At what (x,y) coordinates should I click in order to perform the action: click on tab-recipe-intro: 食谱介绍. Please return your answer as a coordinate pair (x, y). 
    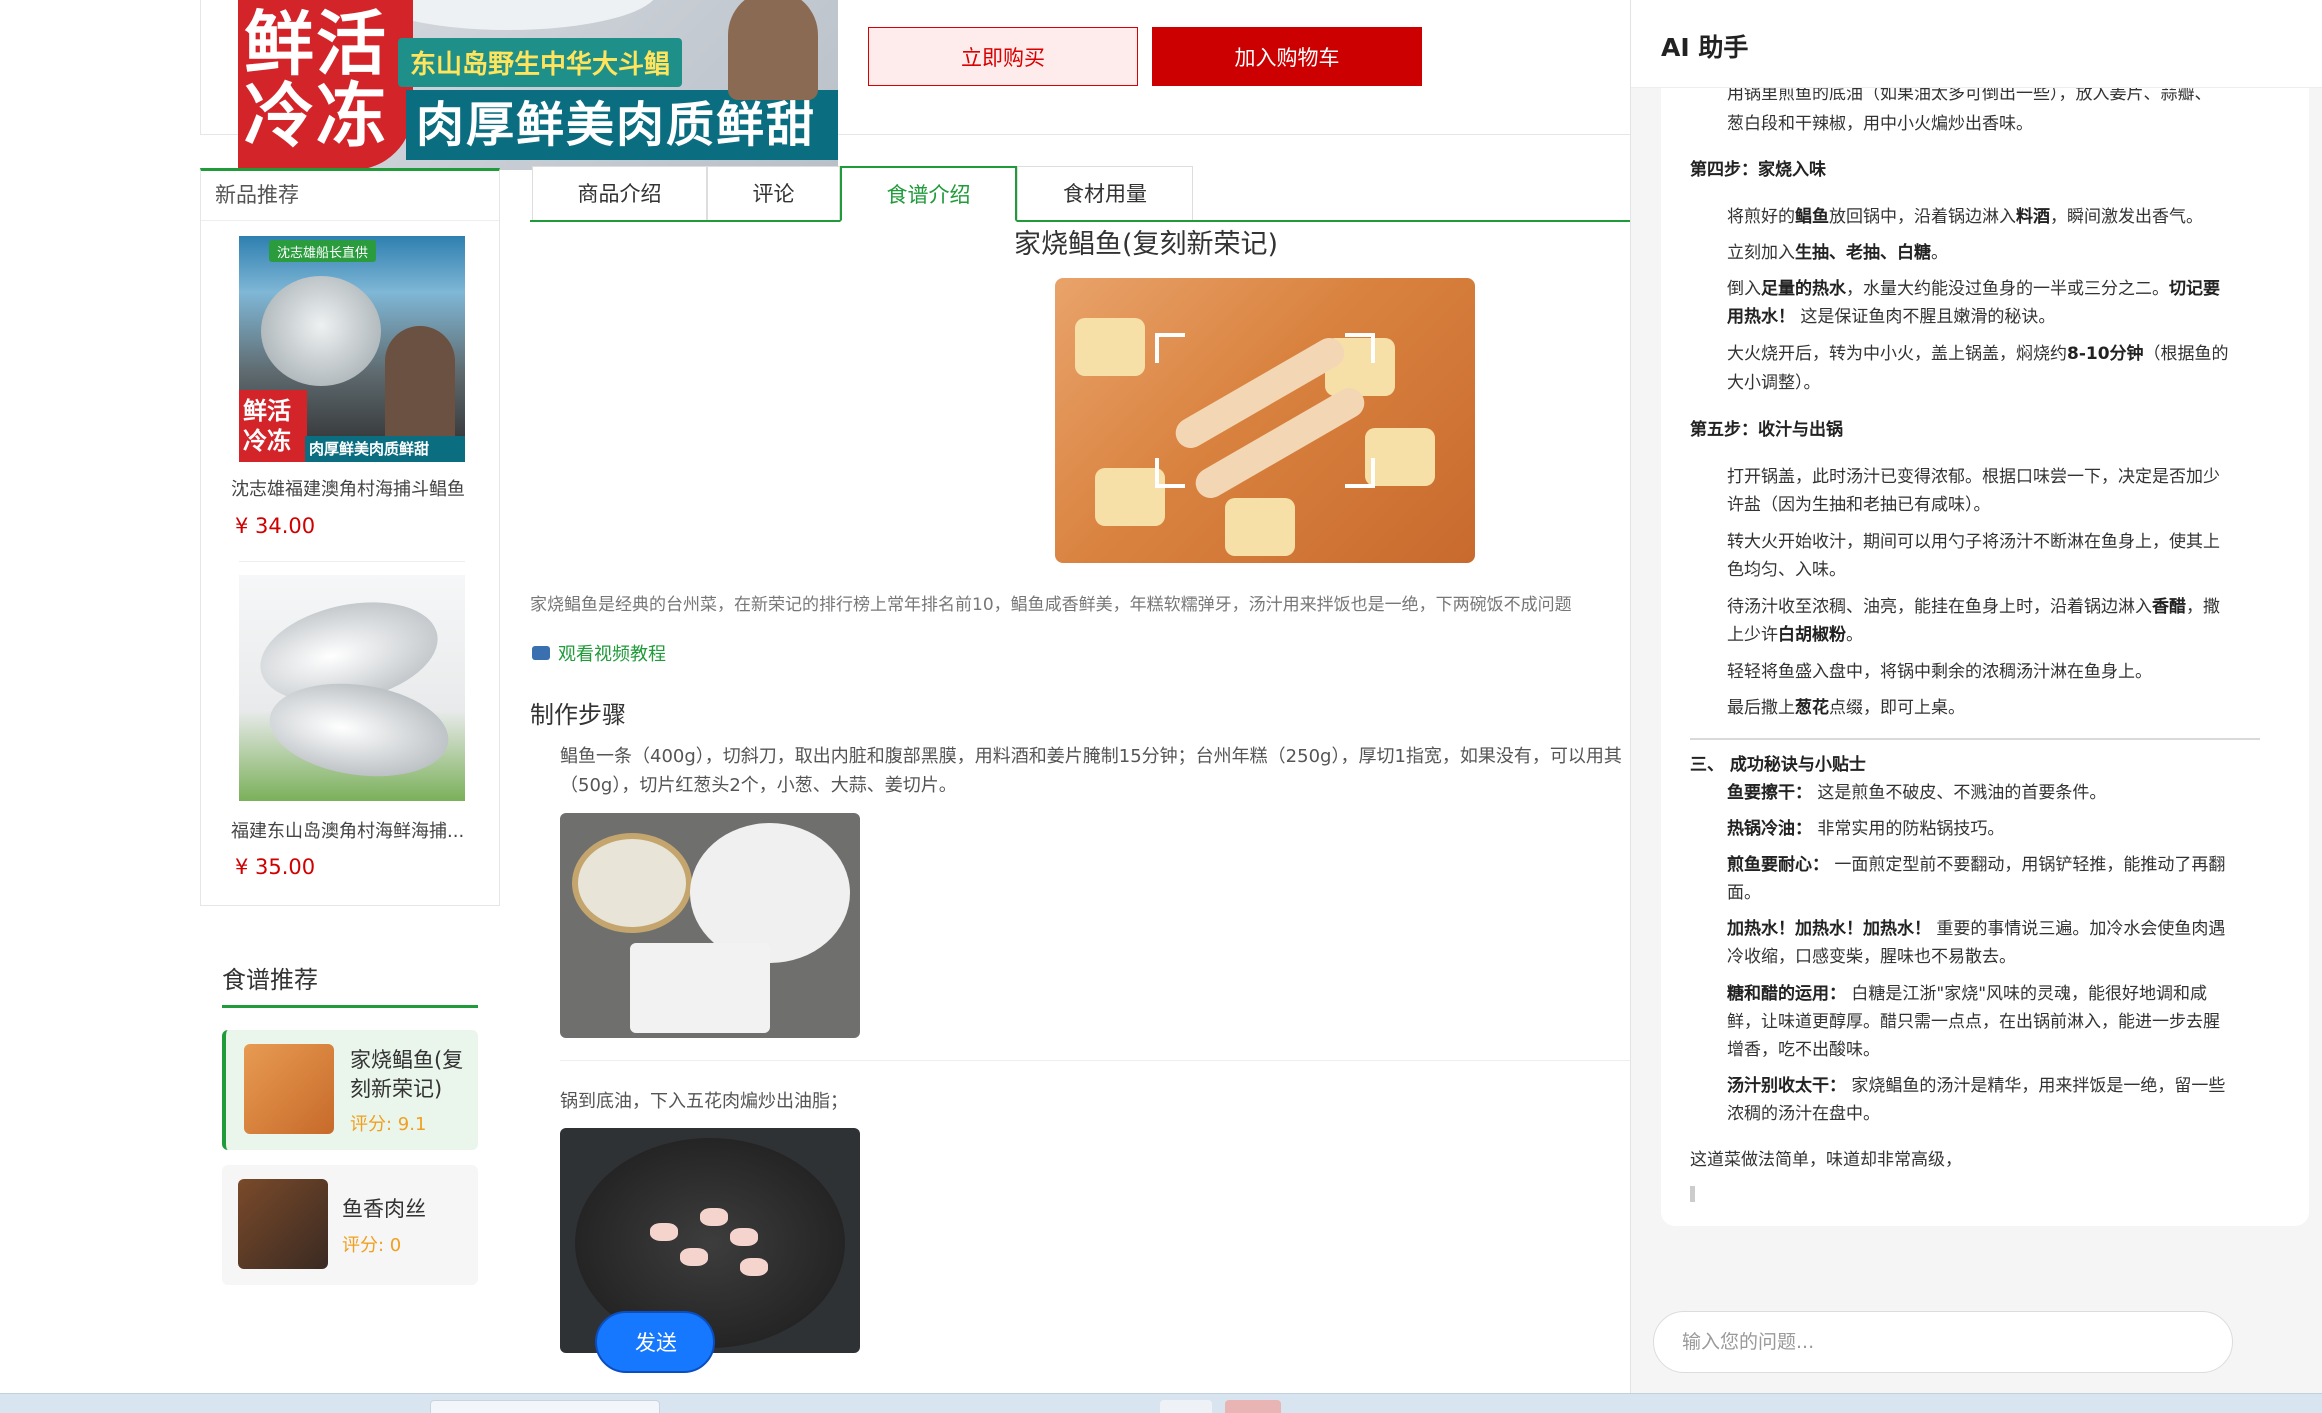
    Looking at the image, I should click on (928, 194).